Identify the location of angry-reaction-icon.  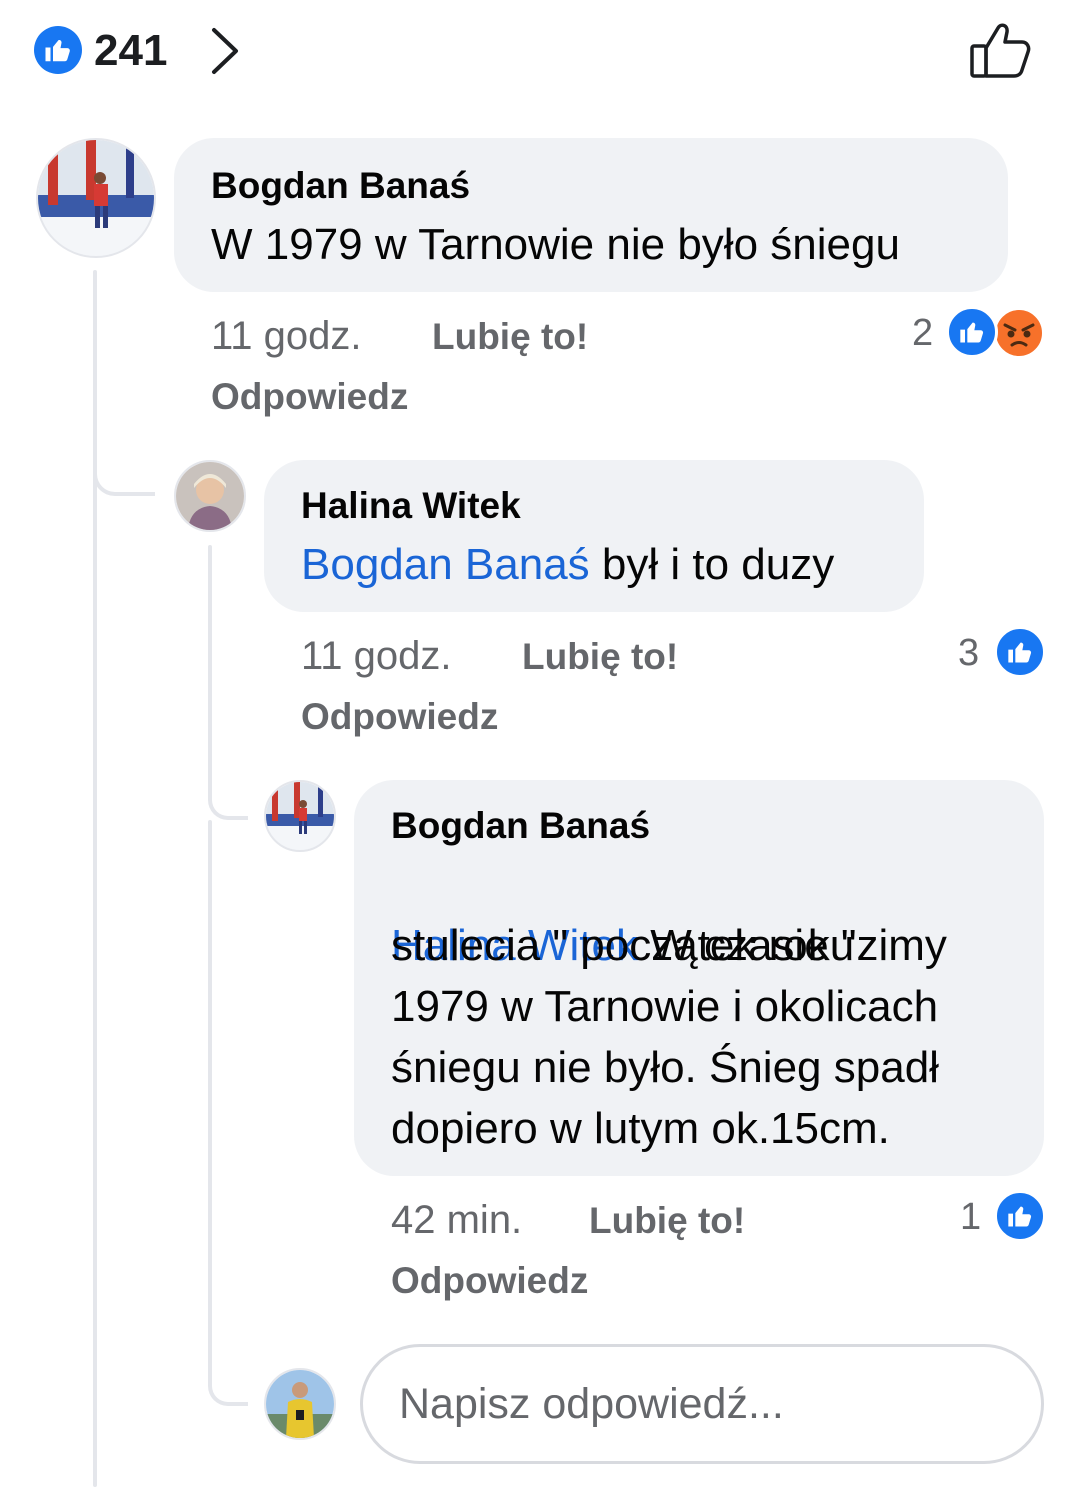
(1019, 333).